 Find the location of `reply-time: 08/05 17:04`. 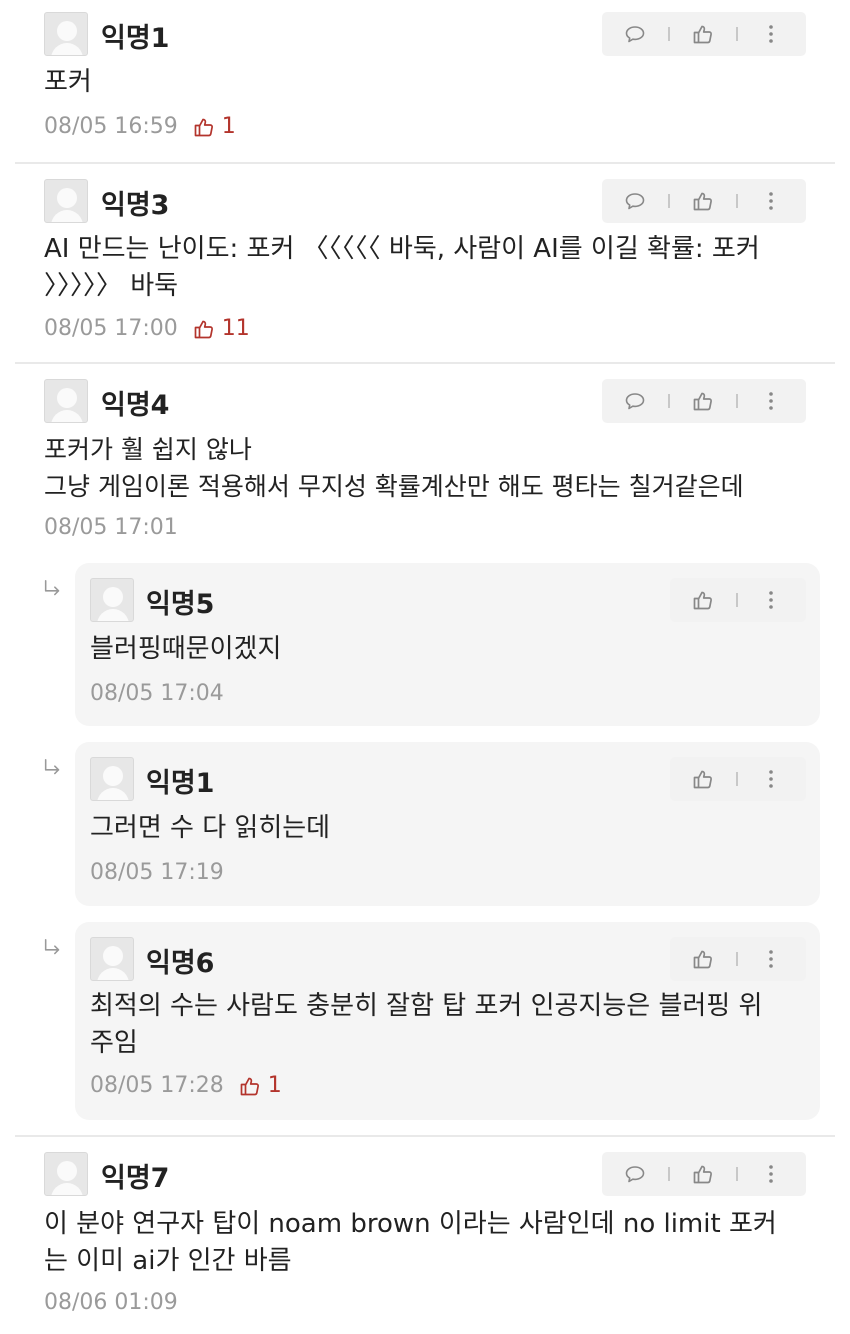

reply-time: 08/05 17:04 is located at coordinates (157, 693).